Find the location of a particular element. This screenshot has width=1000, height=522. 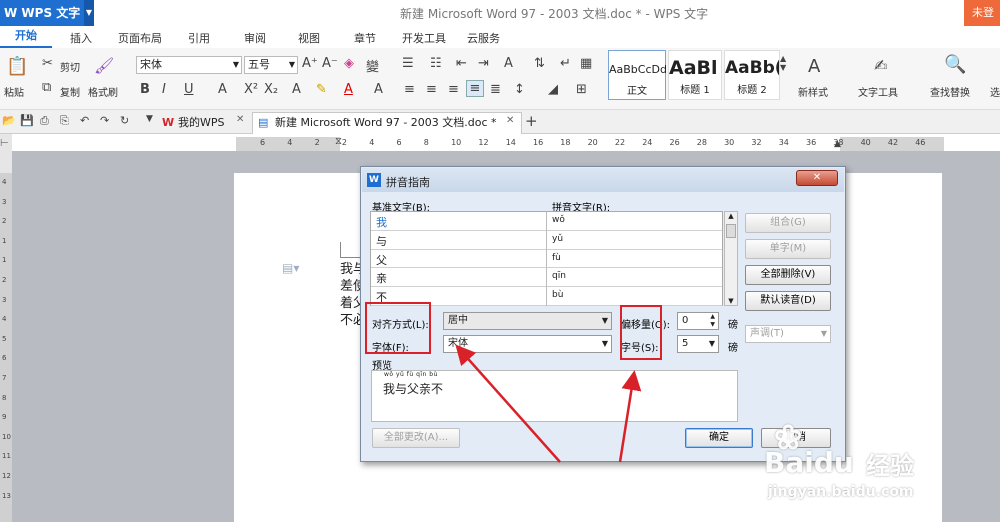

watermark-url: jingyan.baidu.com is located at coordinates (841, 492).